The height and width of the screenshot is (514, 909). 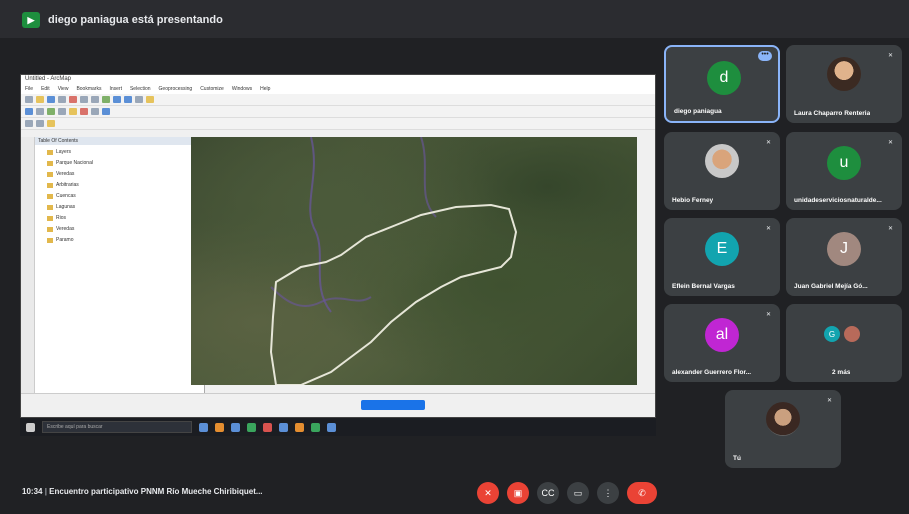 What do you see at coordinates (51, 111) in the screenshot?
I see `editor-icon` at bounding box center [51, 111].